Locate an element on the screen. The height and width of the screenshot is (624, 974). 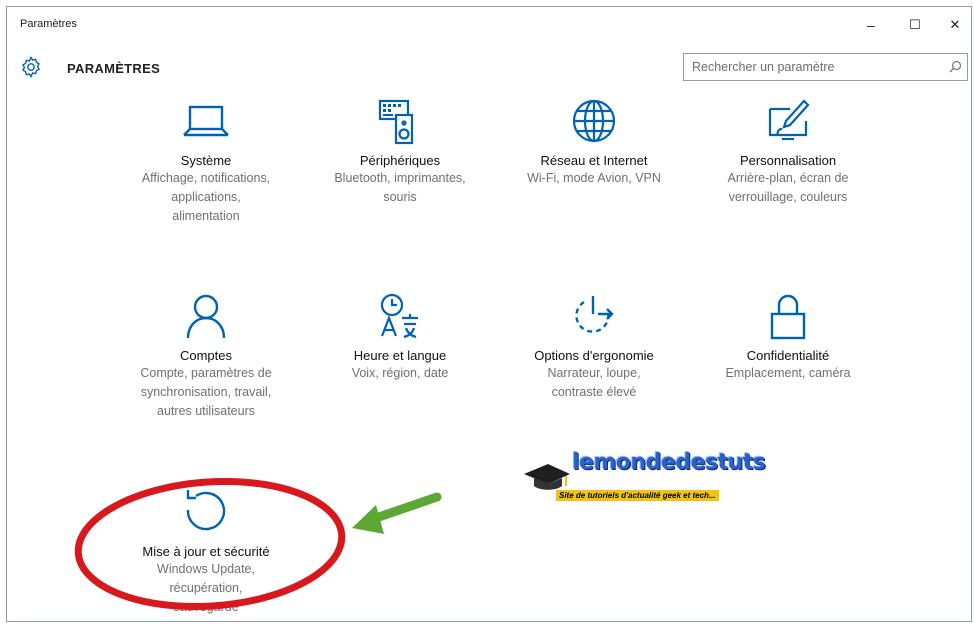
close-button: ✕ is located at coordinates (954, 25).